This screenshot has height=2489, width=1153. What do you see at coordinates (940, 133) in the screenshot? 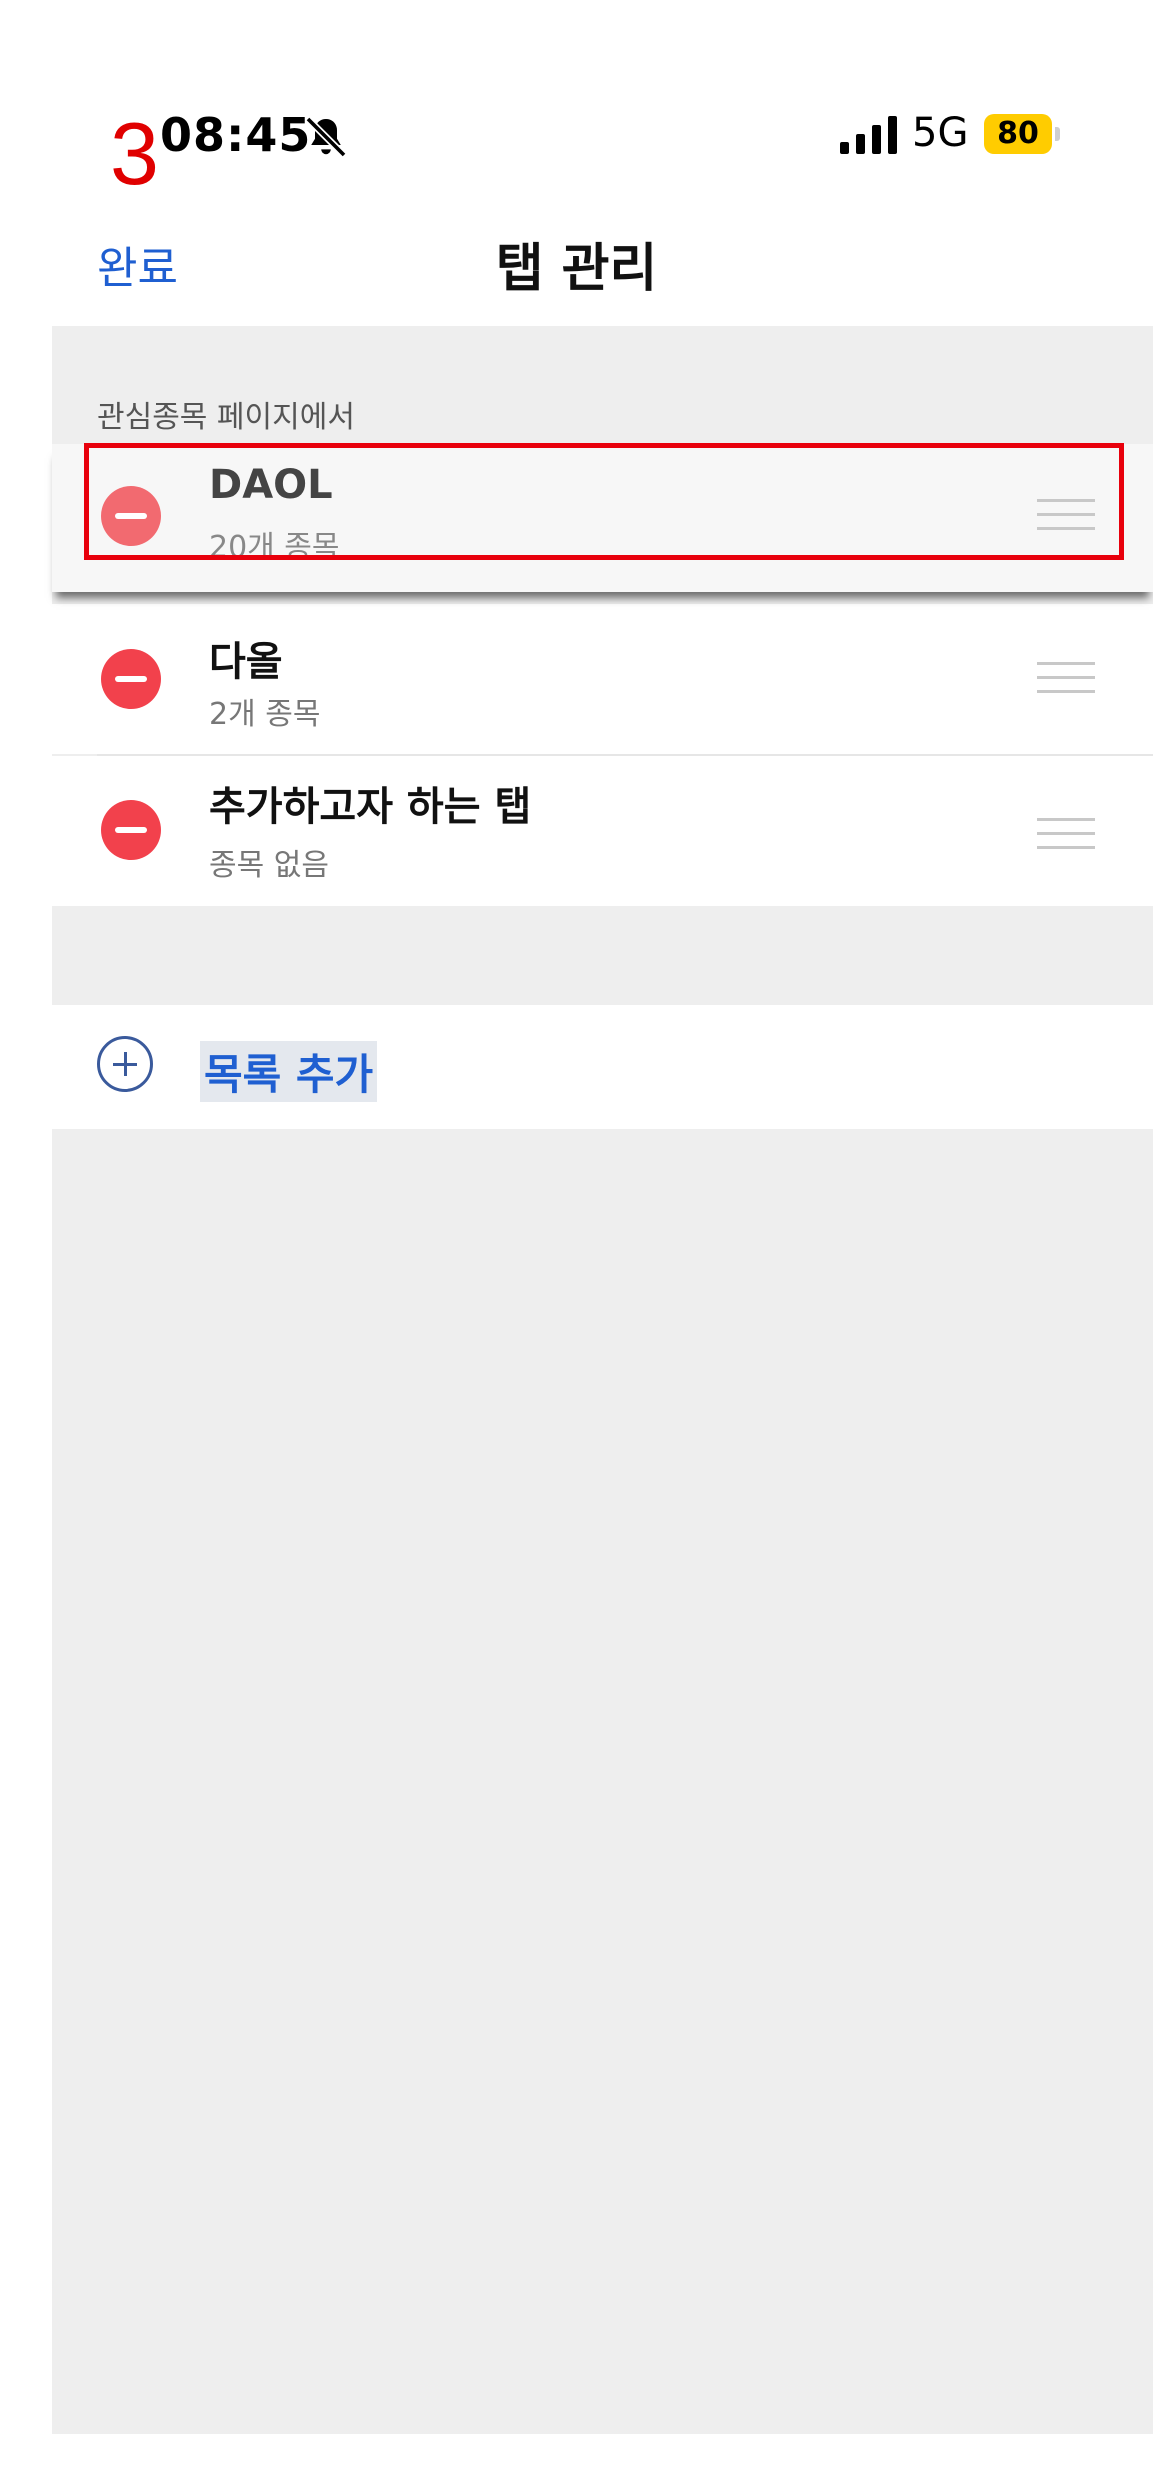
I see `network-type: 5G` at bounding box center [940, 133].